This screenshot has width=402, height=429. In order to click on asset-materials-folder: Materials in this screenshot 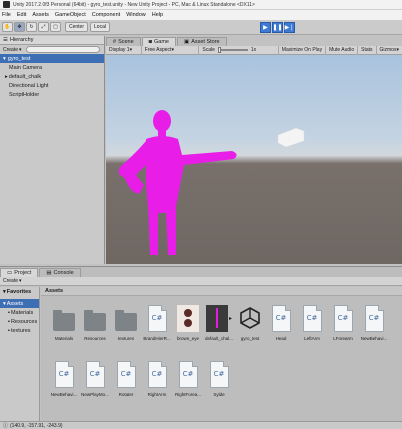, I will do `click(64, 331)`.